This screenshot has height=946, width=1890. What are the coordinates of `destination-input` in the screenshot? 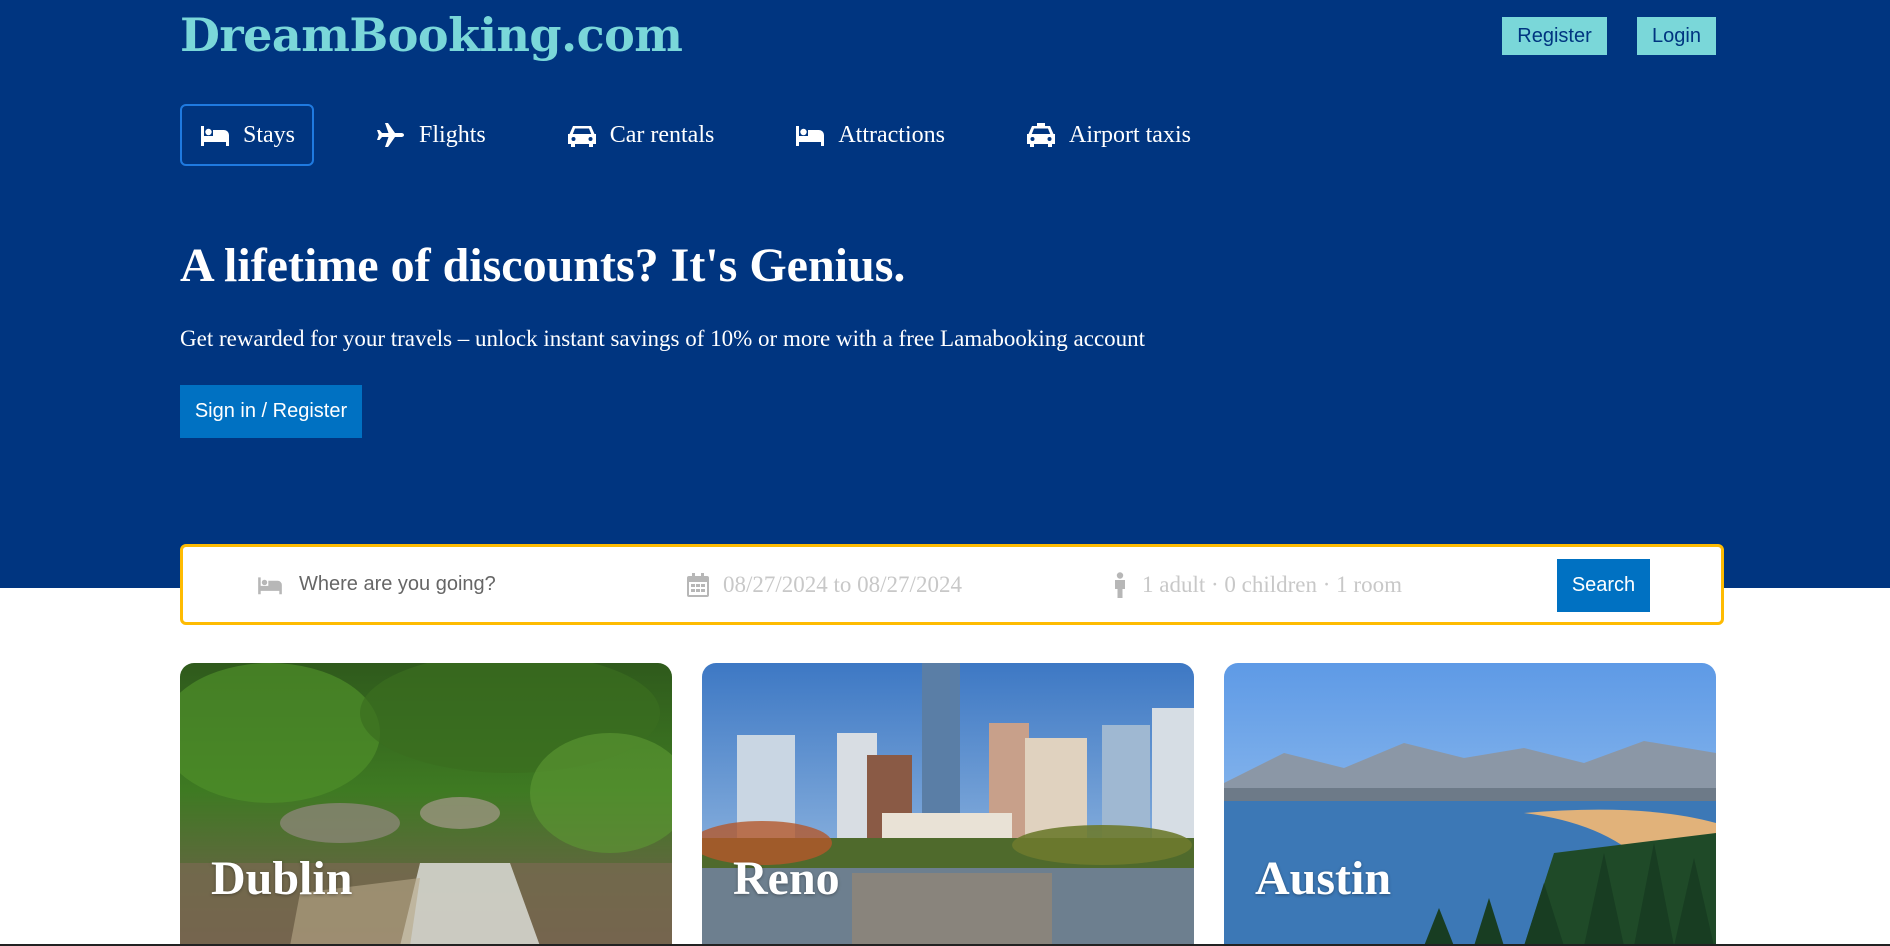 It's located at (459, 584).